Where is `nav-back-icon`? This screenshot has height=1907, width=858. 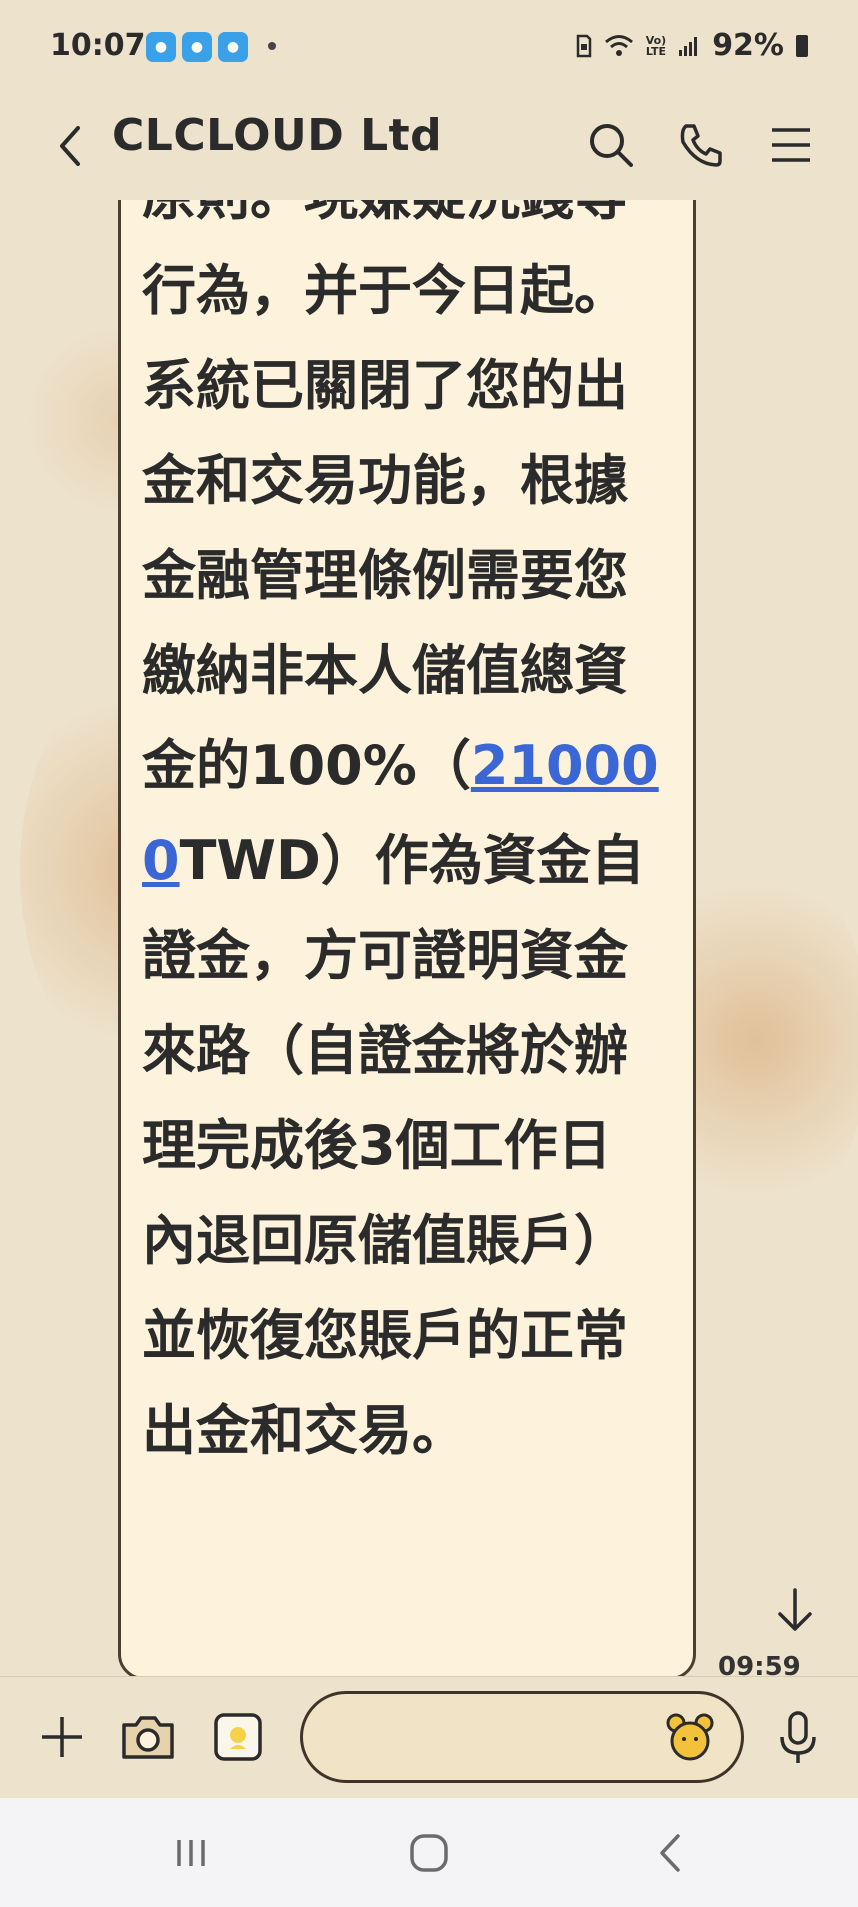 nav-back-icon is located at coordinates (671, 1853).